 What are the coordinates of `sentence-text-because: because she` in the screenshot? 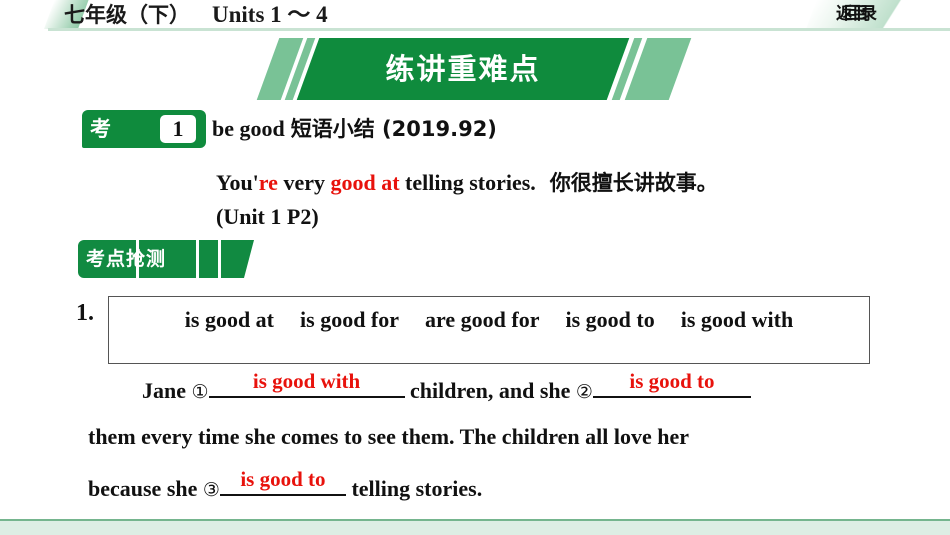 It's located at (145, 488).